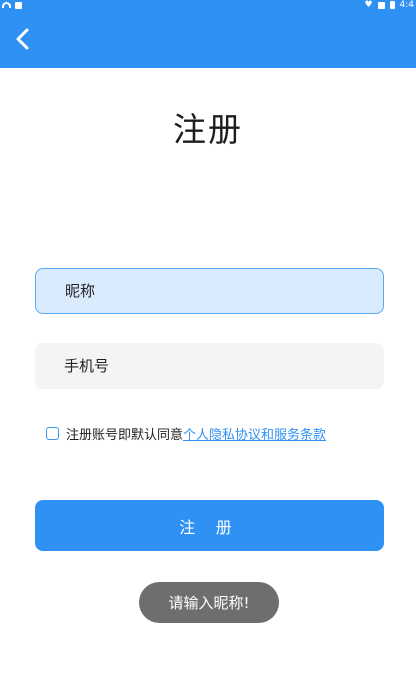 The width and height of the screenshot is (416, 694). Describe the element at coordinates (209, 602) in the screenshot. I see `toast-message: 请输入昵称!` at that location.